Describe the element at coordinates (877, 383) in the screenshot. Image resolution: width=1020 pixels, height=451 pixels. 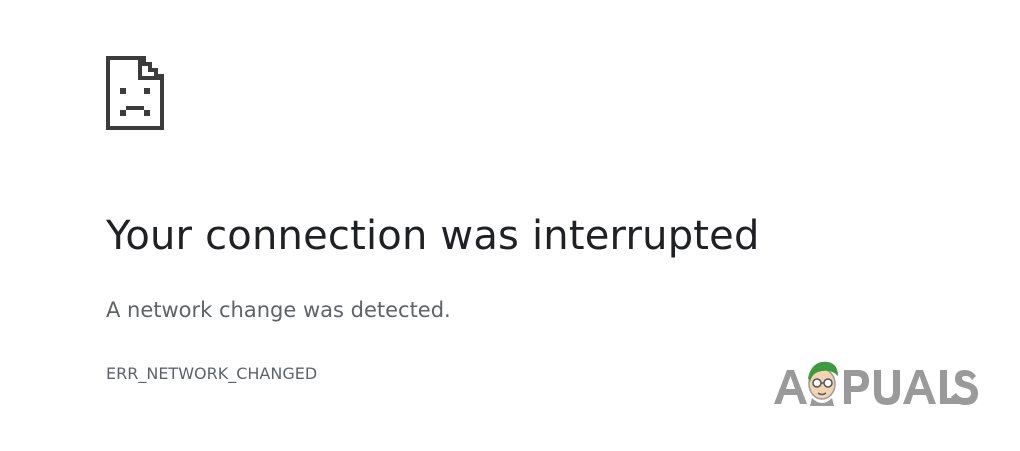
I see `appuals-watermark-logo` at that location.